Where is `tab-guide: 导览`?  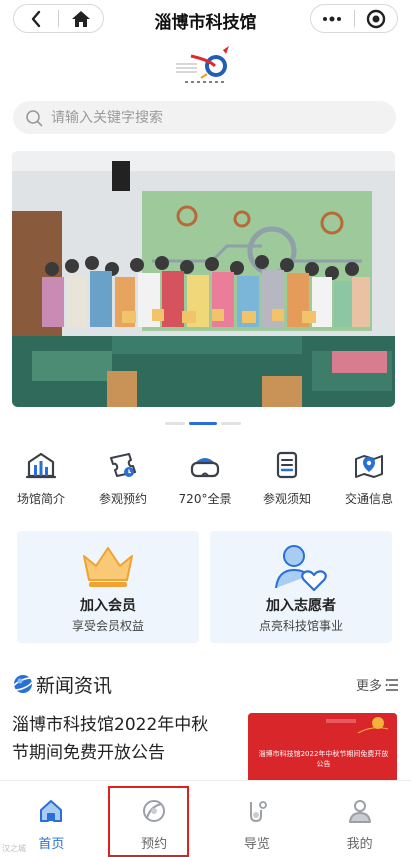
tab-guide: 导览 is located at coordinates (257, 819).